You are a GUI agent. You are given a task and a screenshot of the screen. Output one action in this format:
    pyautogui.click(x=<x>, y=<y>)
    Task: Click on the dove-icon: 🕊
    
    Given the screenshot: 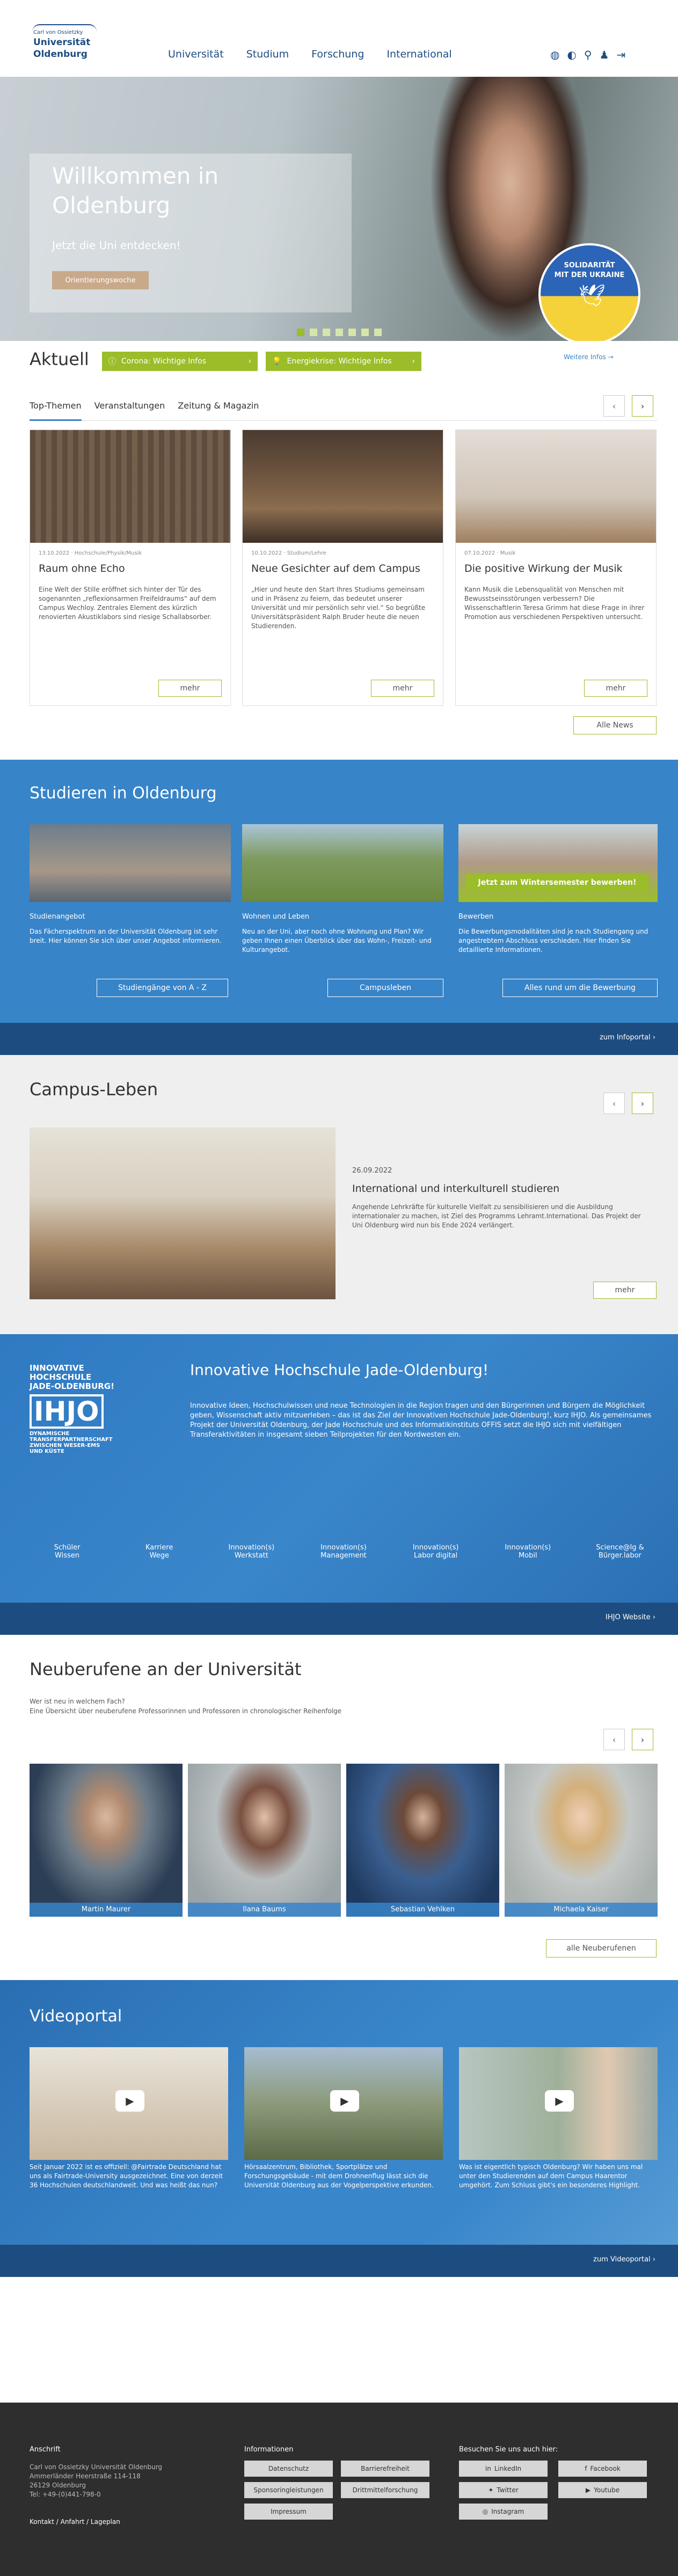 What is the action you would take?
    pyautogui.click(x=592, y=295)
    